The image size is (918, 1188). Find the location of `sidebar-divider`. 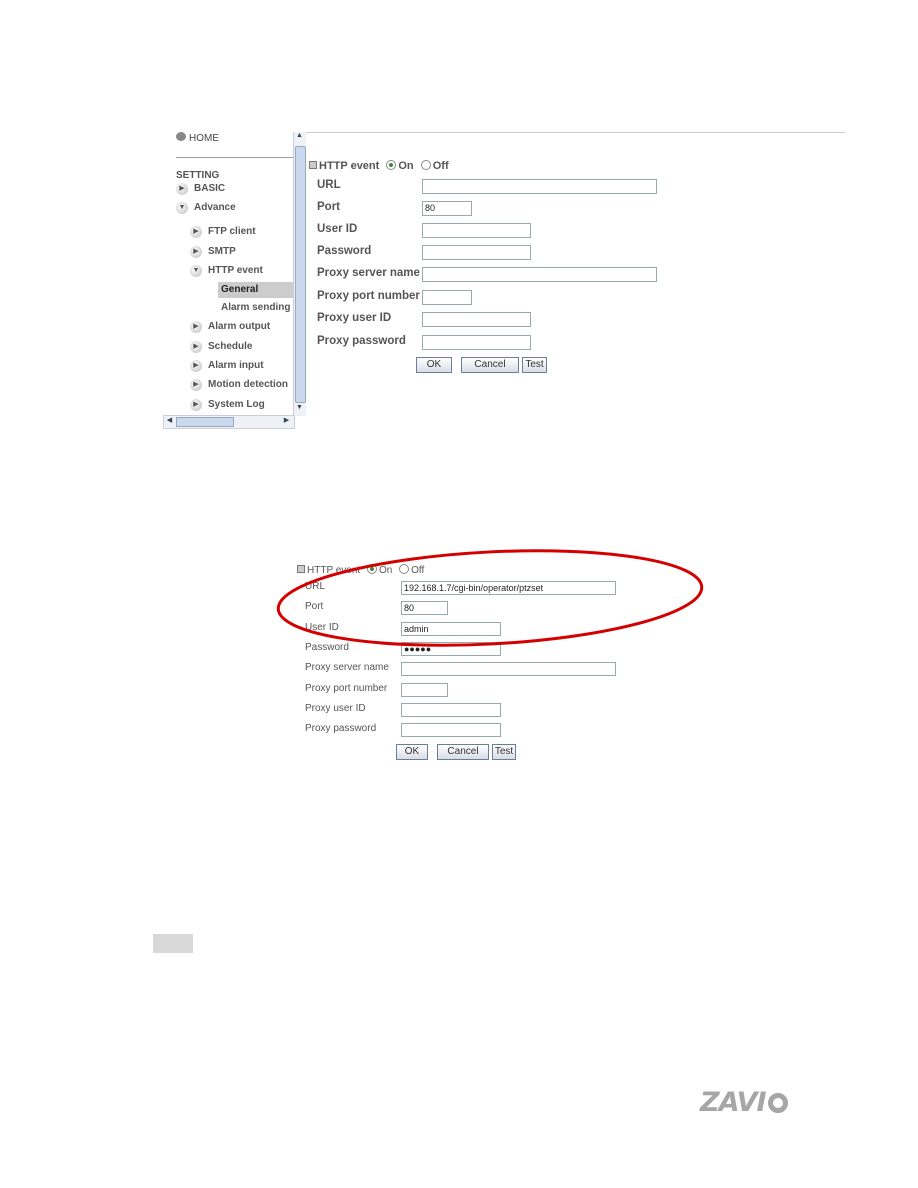

sidebar-divider is located at coordinates (234, 157).